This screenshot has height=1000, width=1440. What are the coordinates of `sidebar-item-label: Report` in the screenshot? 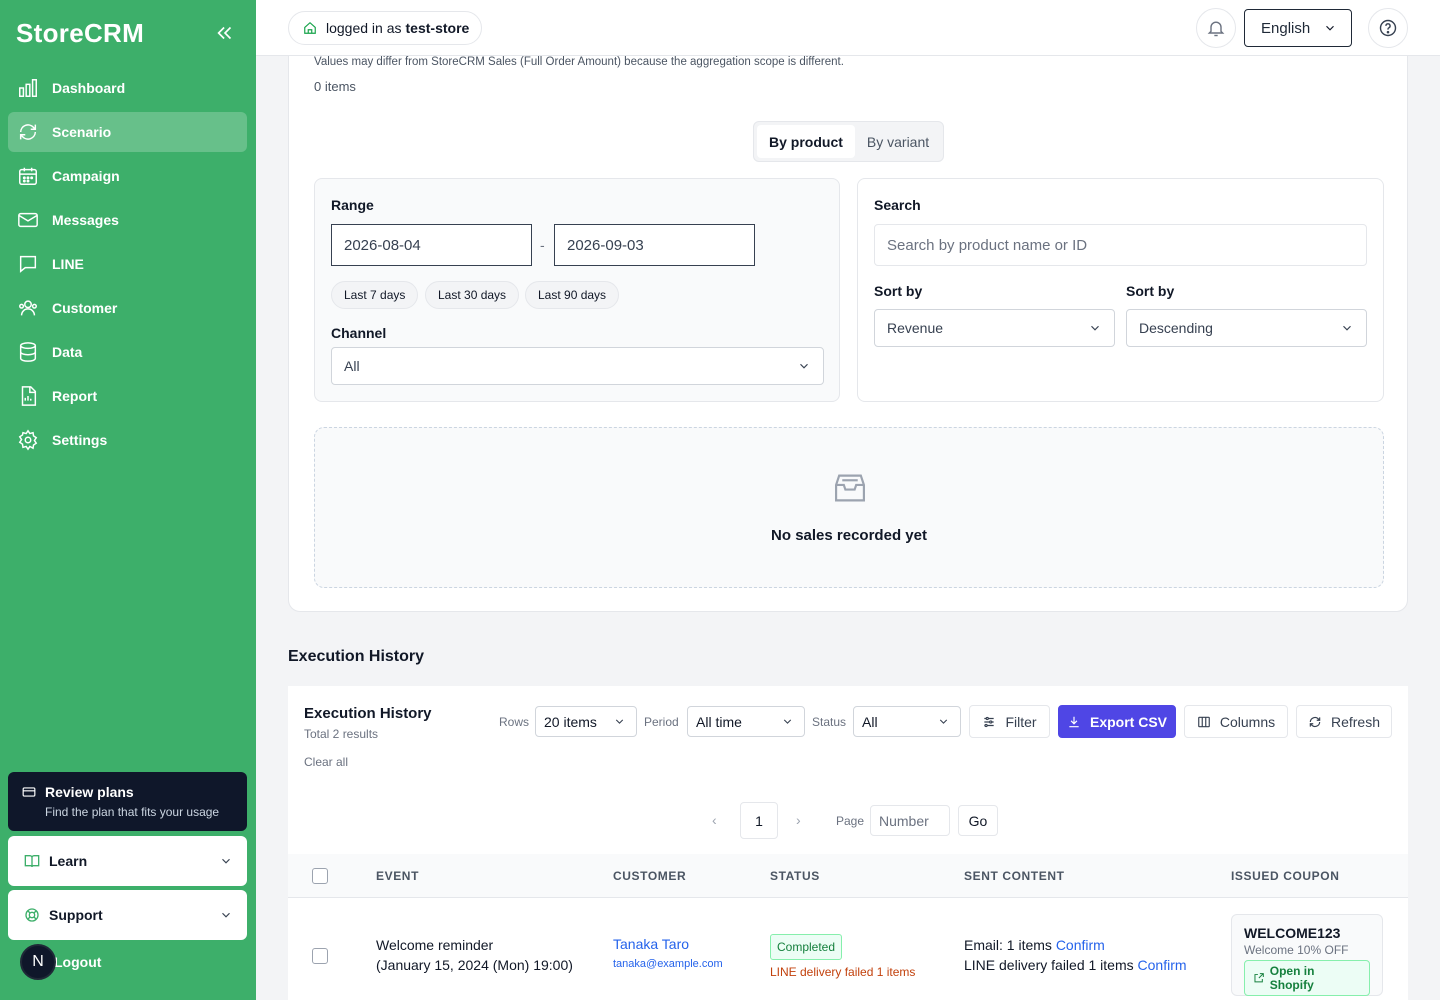 It's located at (75, 396).